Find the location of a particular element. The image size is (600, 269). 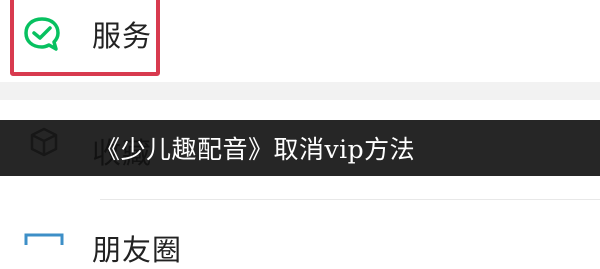

overlay-title: 《少儿趣配音》取消vip方法 is located at coordinates (255, 149).